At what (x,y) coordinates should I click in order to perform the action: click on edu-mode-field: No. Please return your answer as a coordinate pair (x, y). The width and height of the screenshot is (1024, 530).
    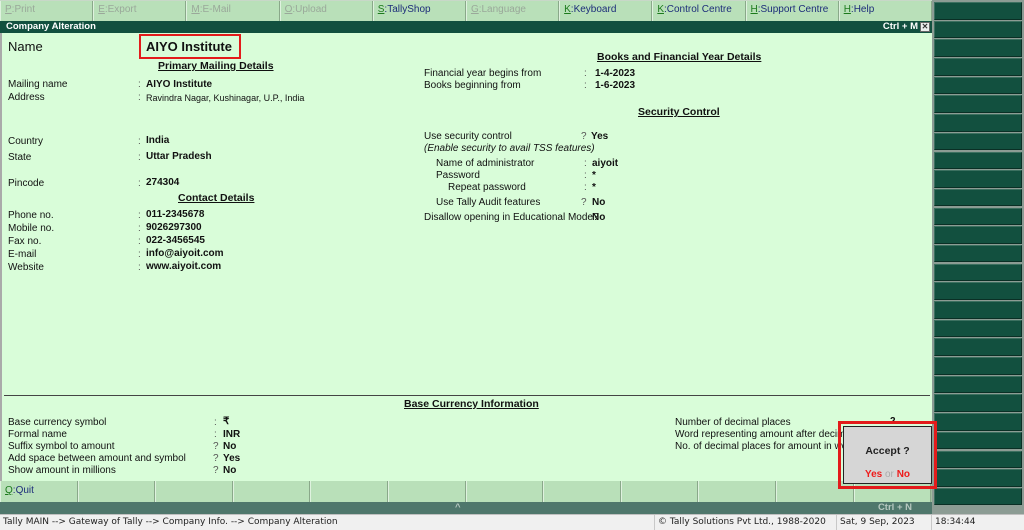
    Looking at the image, I should click on (598, 217).